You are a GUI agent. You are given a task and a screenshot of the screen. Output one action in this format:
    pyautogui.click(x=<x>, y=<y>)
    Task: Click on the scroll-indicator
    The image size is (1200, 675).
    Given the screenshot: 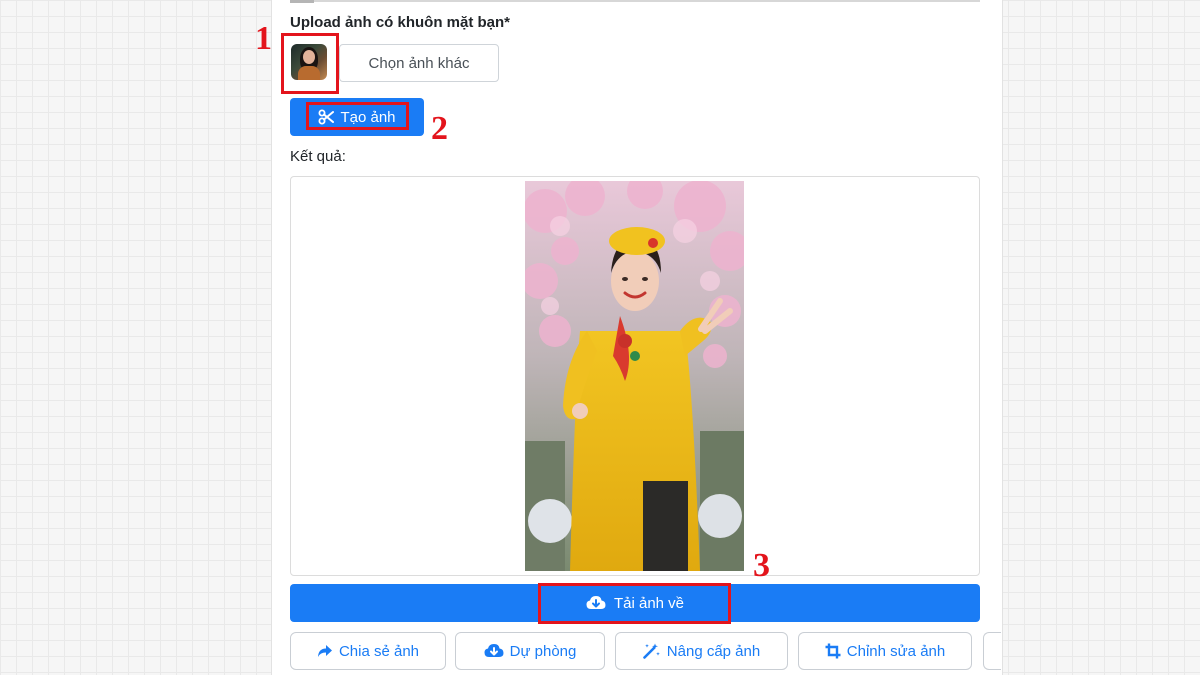 What is the action you would take?
    pyautogui.click(x=302, y=1)
    